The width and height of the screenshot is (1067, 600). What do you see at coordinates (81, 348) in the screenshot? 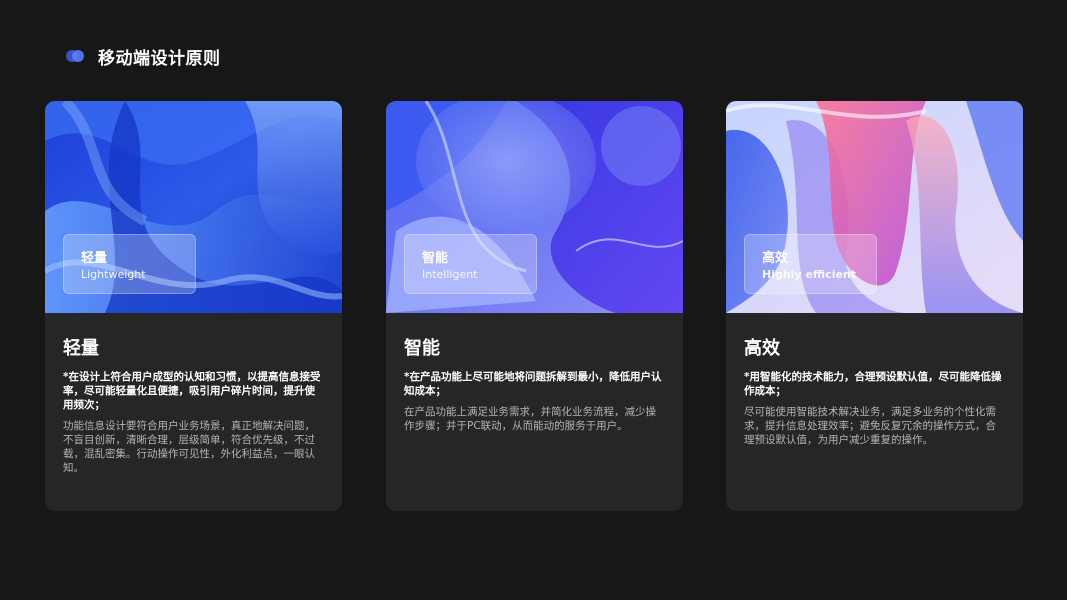
I see `card-title: 轻量` at bounding box center [81, 348].